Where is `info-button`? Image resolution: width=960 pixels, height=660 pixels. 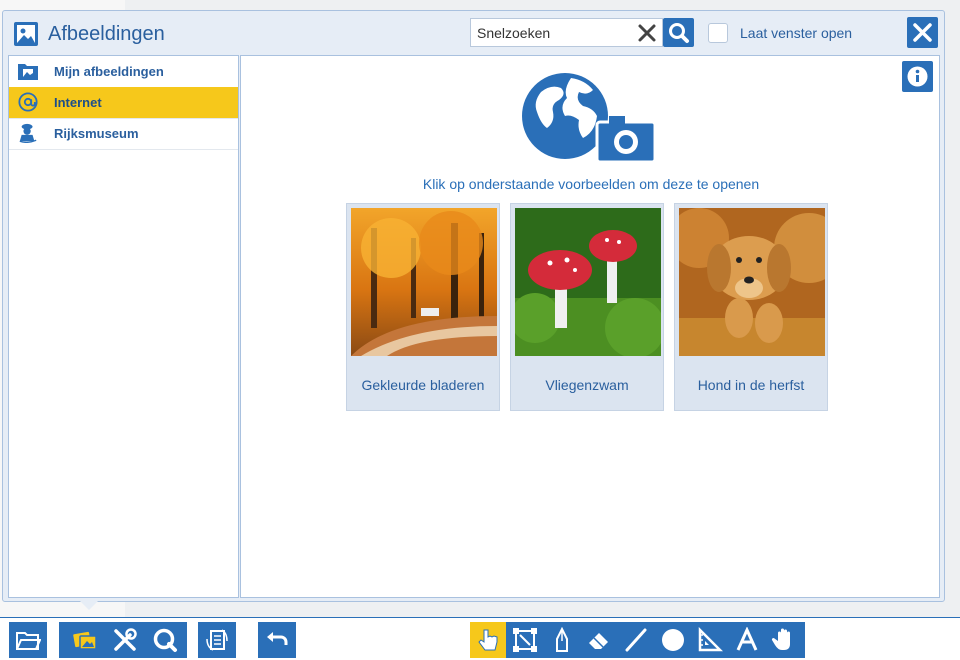 info-button is located at coordinates (917, 76).